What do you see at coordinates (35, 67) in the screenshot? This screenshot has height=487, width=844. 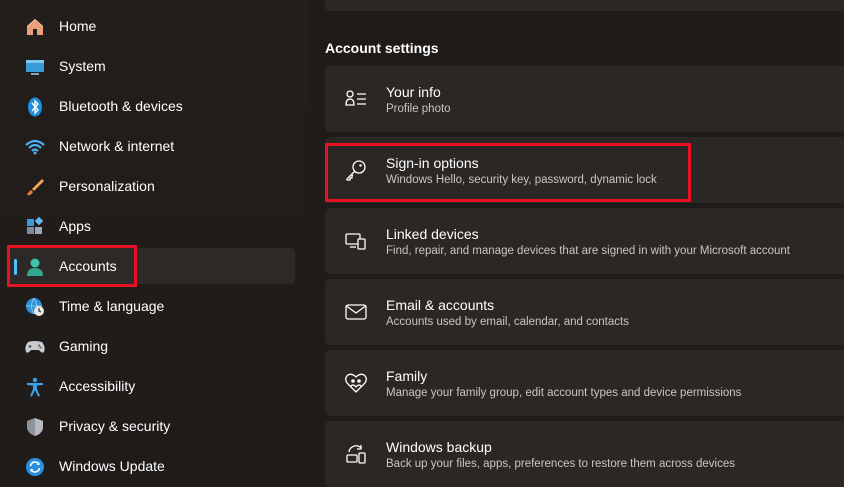 I see `monitor-icon` at bounding box center [35, 67].